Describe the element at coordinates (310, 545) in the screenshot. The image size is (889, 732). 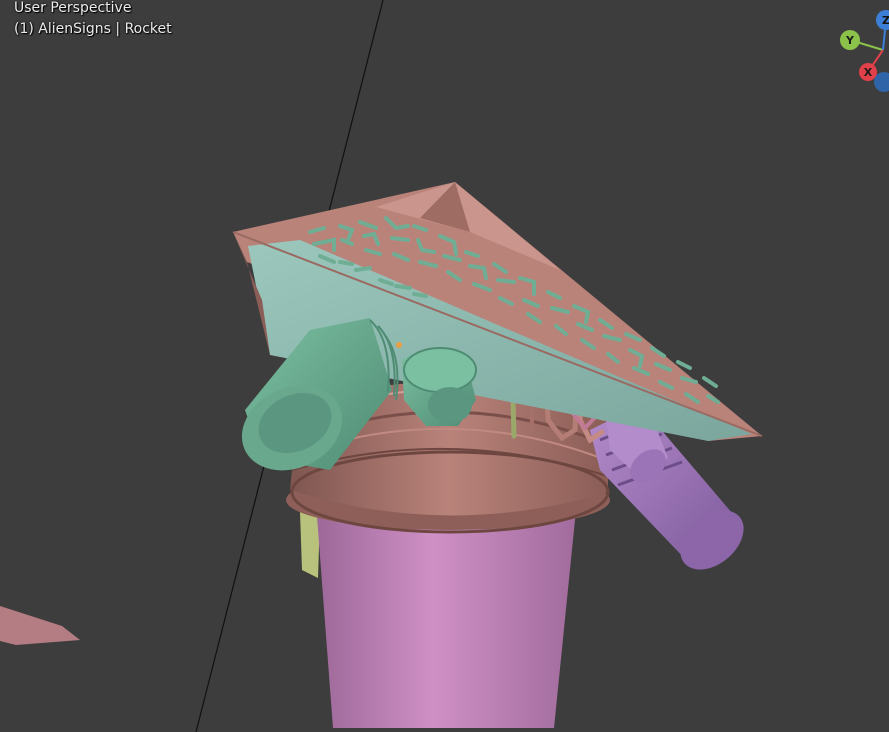
I see `fin` at that location.